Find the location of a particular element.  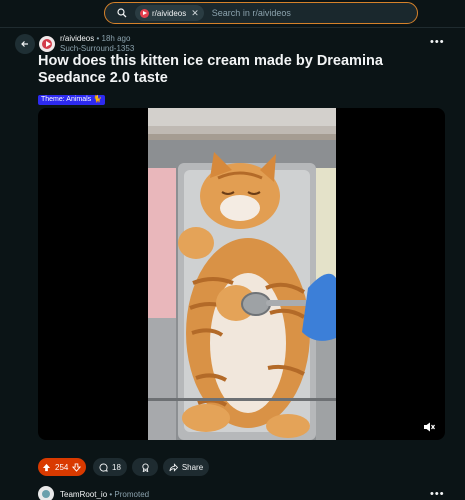

share-button: Share is located at coordinates (186, 467).